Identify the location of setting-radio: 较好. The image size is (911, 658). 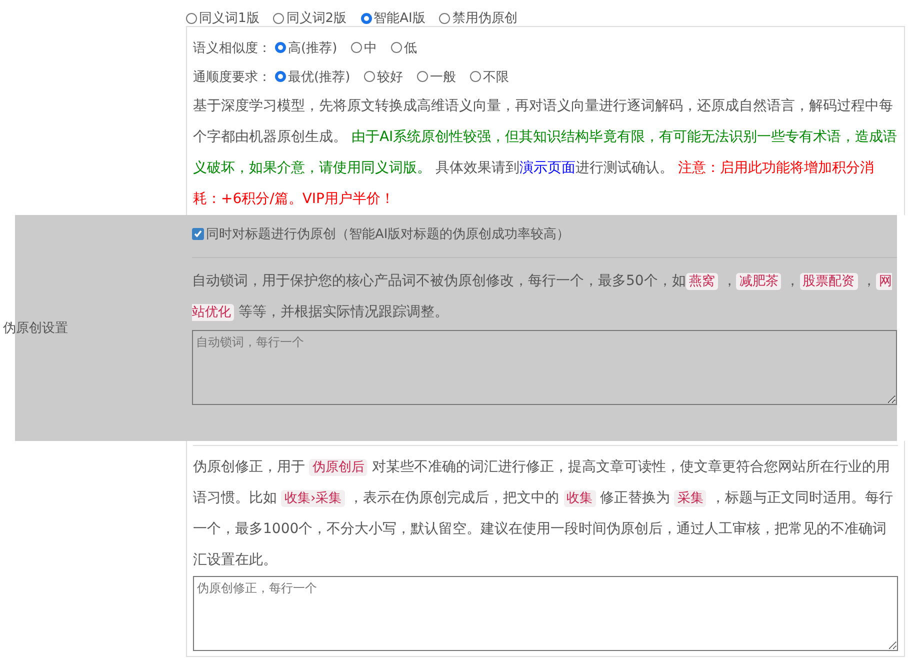
(384, 77).